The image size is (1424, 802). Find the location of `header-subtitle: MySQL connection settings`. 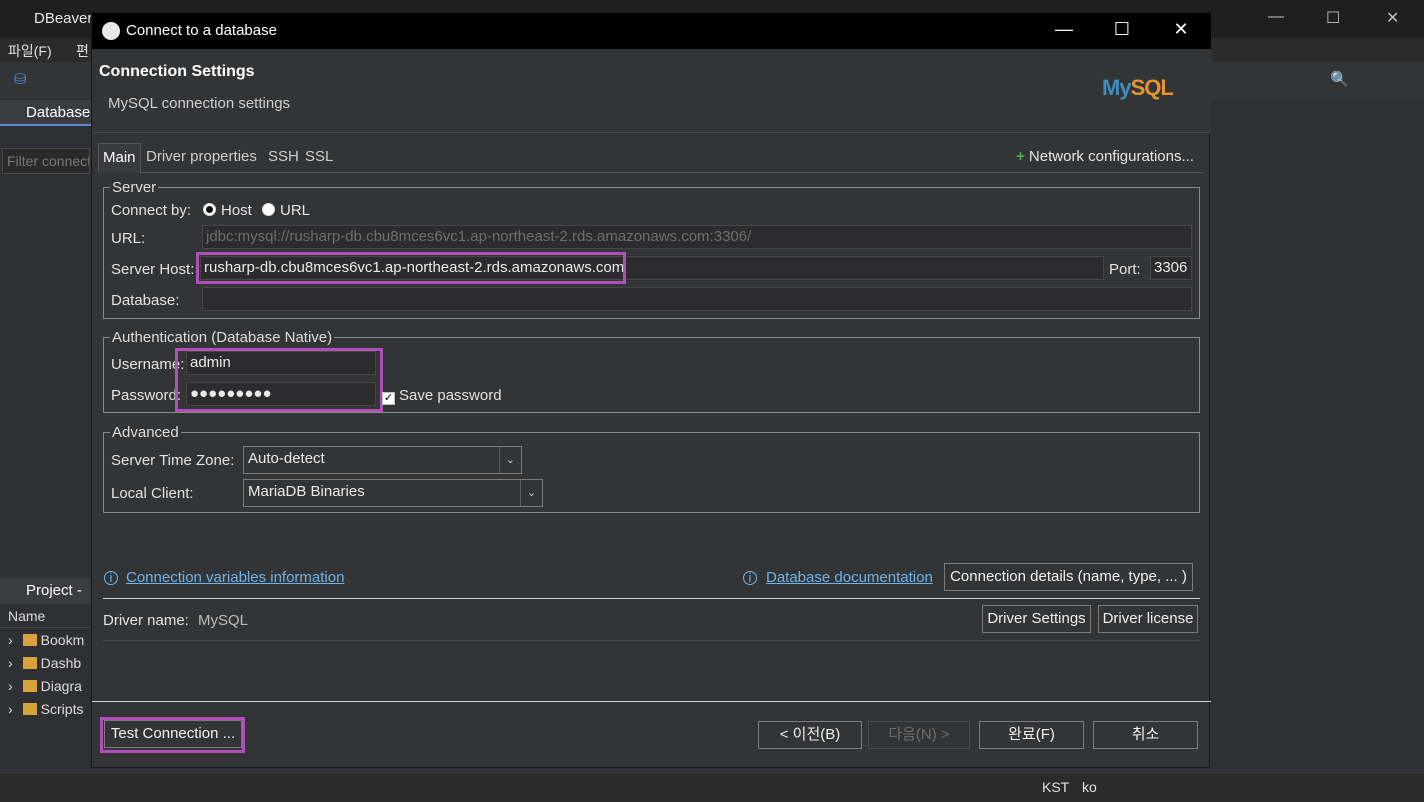

header-subtitle: MySQL connection settings is located at coordinates (199, 103).